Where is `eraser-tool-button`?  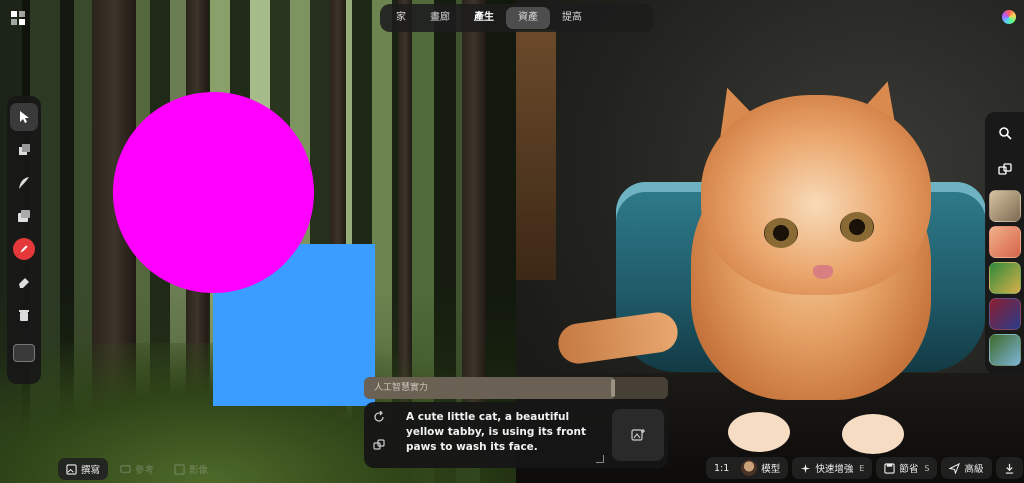
eraser-tool-button is located at coordinates (24, 282).